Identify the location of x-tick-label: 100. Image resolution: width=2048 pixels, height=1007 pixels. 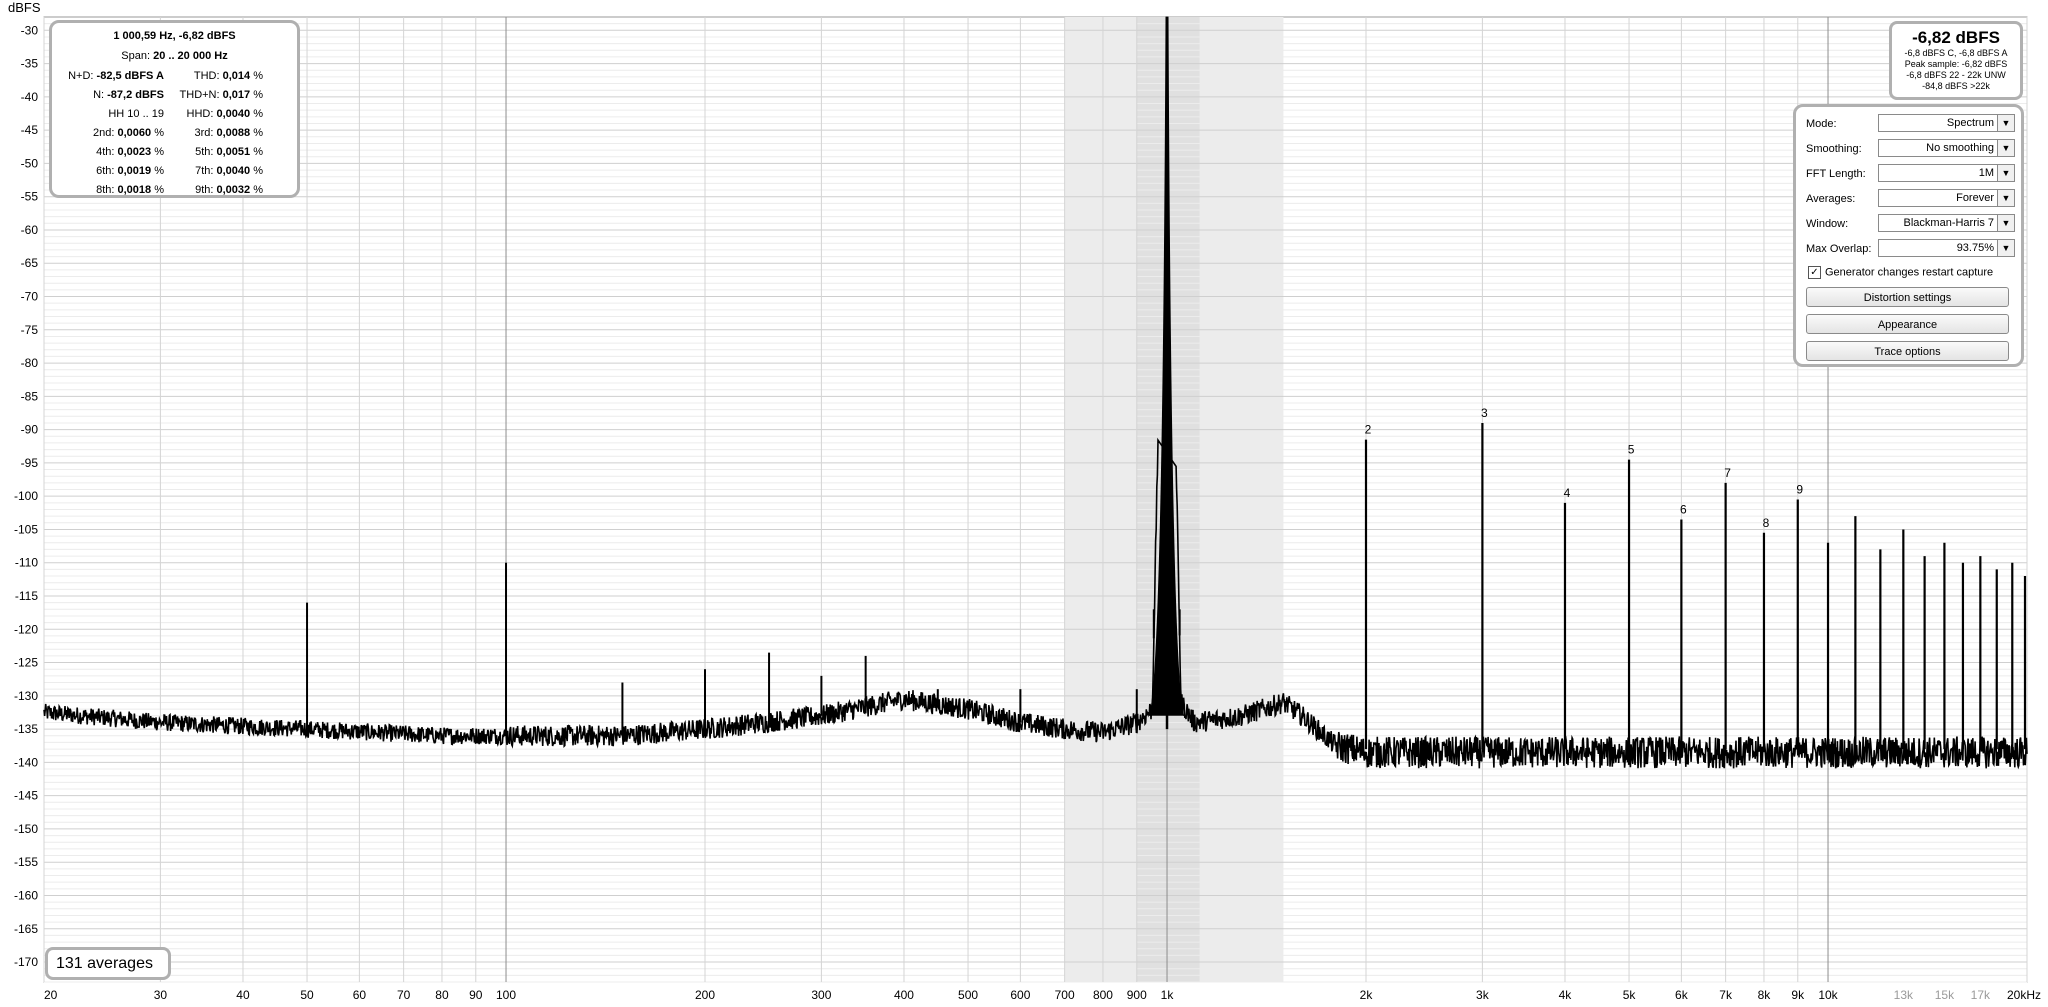
(506, 995).